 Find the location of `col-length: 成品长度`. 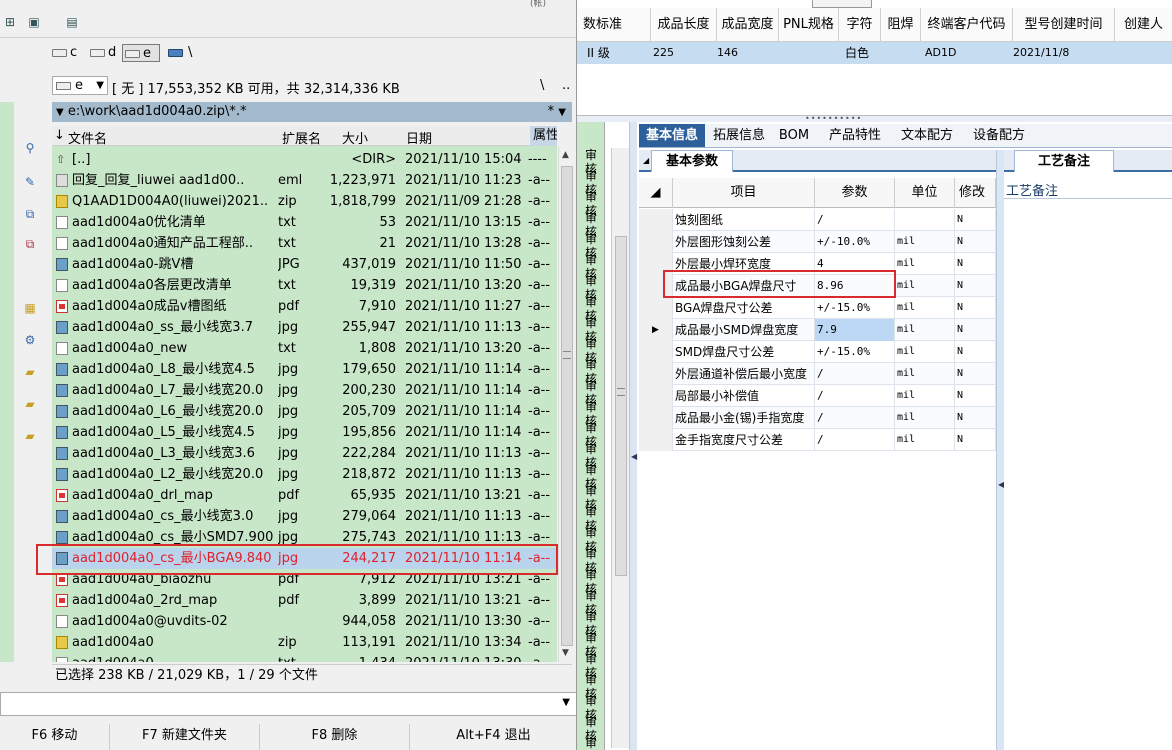

col-length: 成品长度 is located at coordinates (684, 25).